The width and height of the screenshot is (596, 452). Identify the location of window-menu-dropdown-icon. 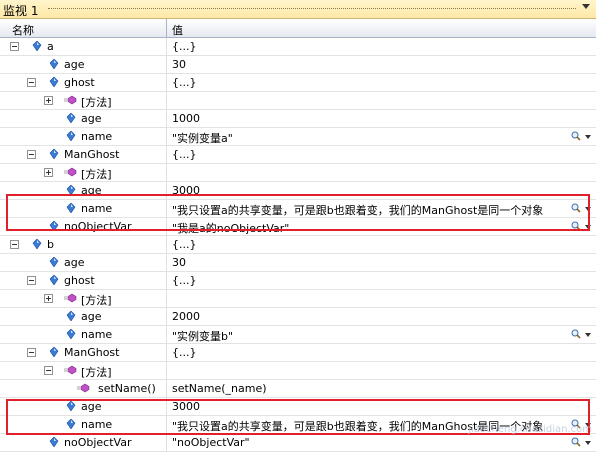
(586, 6).